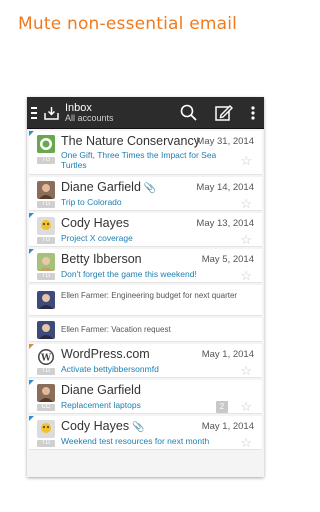 The height and width of the screenshot is (512, 320). What do you see at coordinates (224, 113) in the screenshot?
I see `compose-icon` at bounding box center [224, 113].